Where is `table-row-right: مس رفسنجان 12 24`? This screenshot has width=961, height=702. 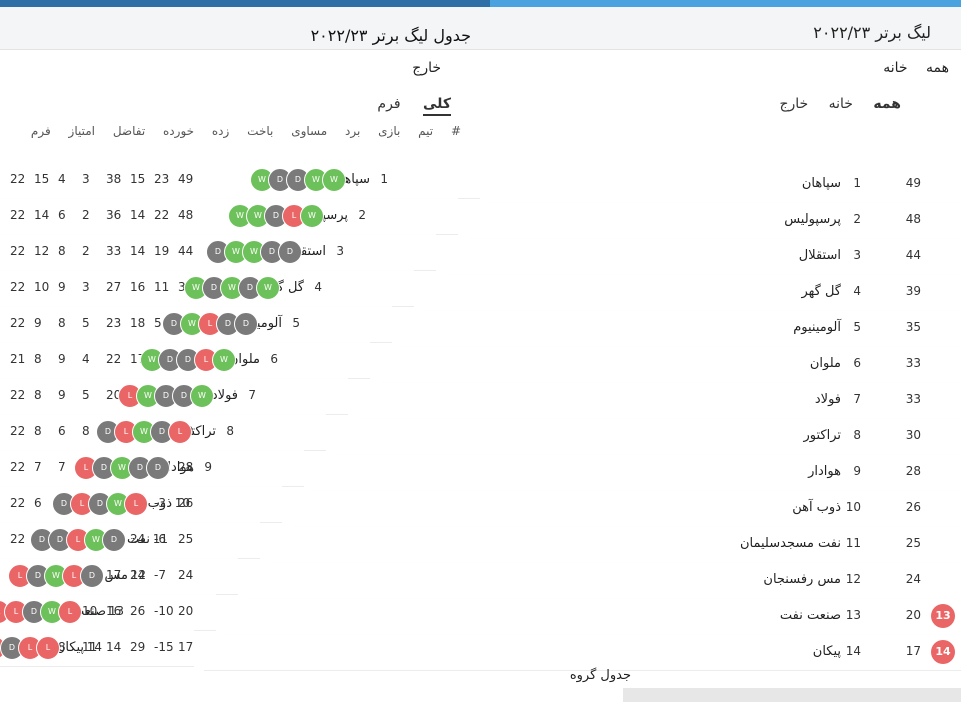 table-row-right: مس رفسنجان 12 24 is located at coordinates (604, 580).